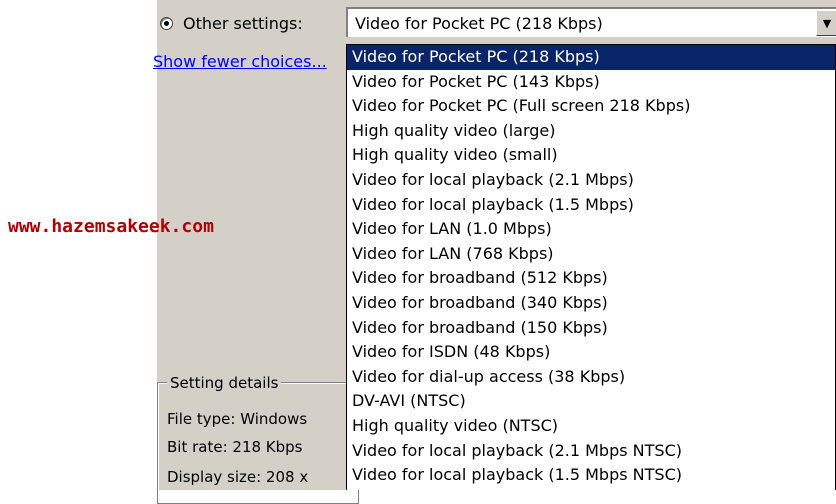  I want to click on dropdown-option: Video for LAN (1.0 Mbps), so click(591, 229).